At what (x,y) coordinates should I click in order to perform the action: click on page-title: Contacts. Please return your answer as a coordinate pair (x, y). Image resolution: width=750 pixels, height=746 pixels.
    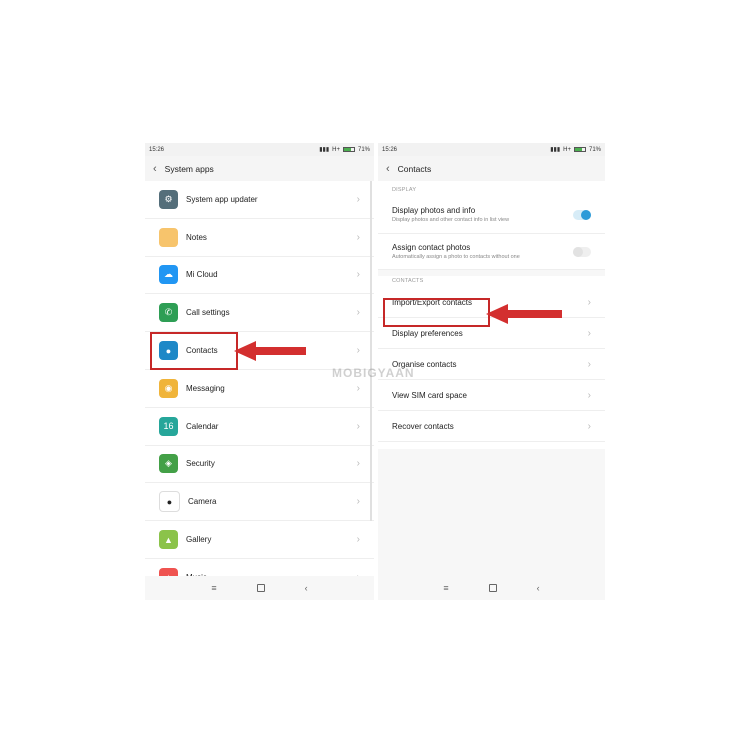
    Looking at the image, I should click on (414, 168).